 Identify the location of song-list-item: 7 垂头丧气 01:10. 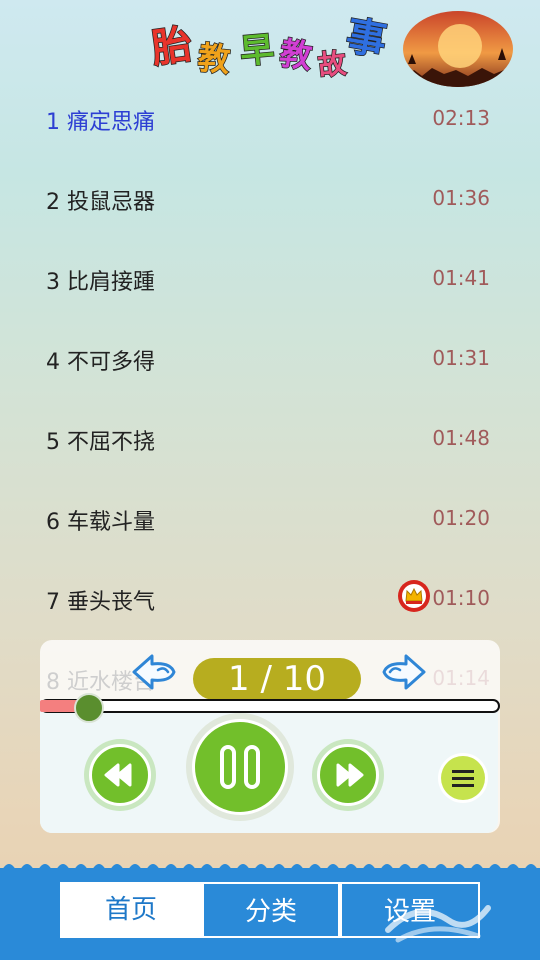
(270, 598).